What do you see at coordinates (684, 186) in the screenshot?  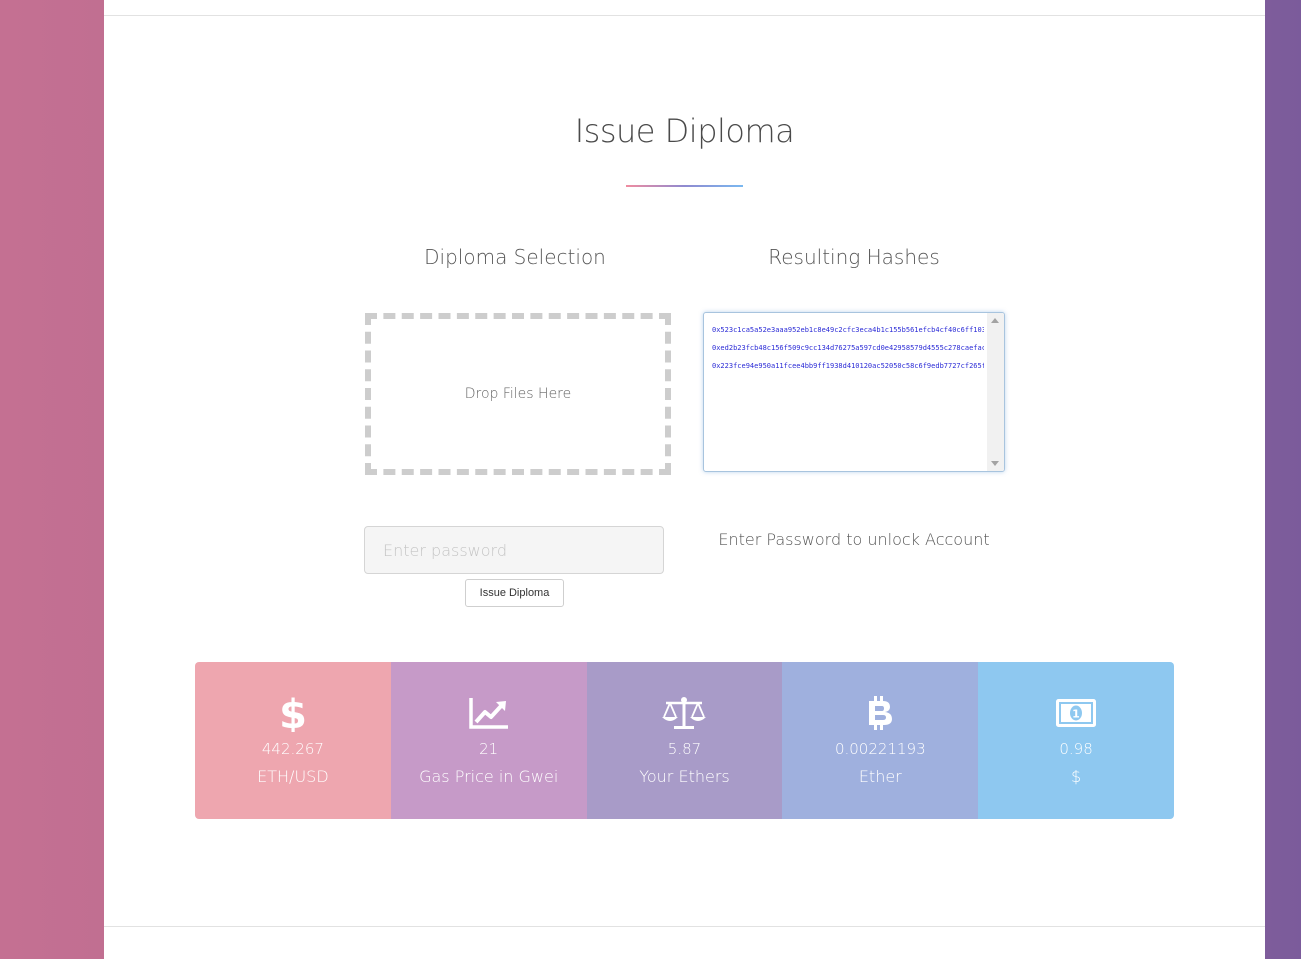 I see `title-underline` at bounding box center [684, 186].